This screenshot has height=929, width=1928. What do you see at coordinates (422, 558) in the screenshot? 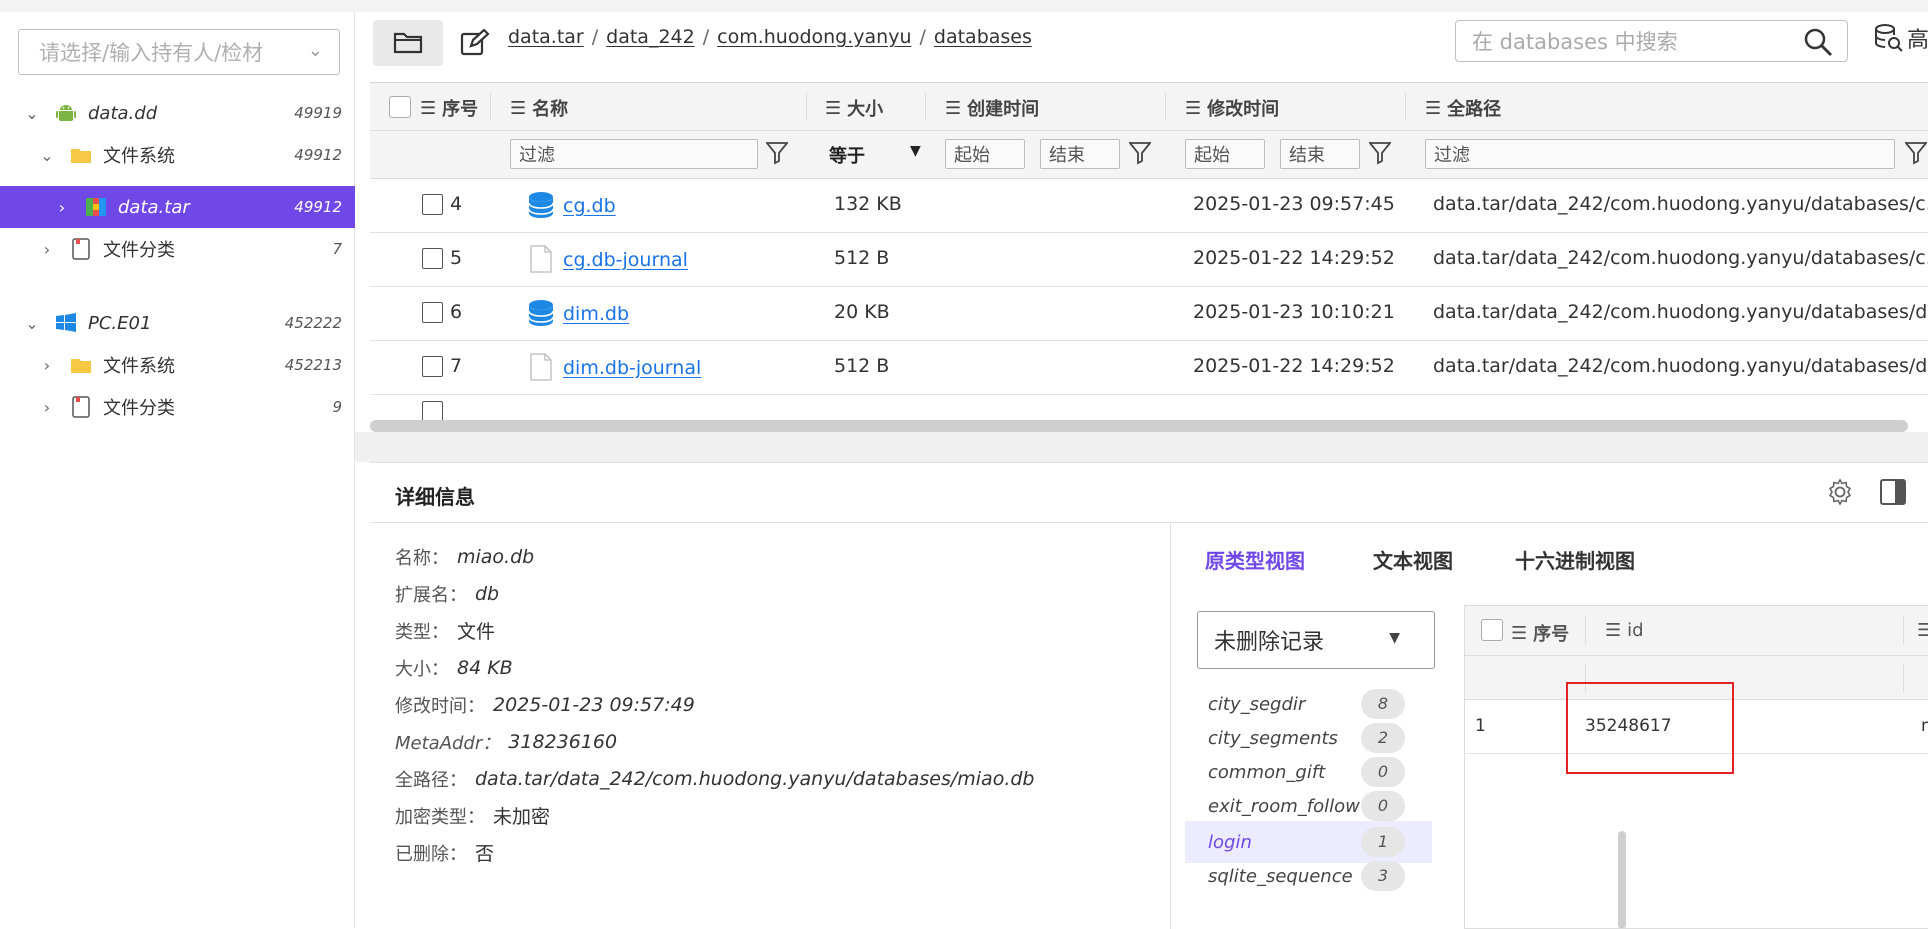
I see `property-key: 名称：` at bounding box center [422, 558].